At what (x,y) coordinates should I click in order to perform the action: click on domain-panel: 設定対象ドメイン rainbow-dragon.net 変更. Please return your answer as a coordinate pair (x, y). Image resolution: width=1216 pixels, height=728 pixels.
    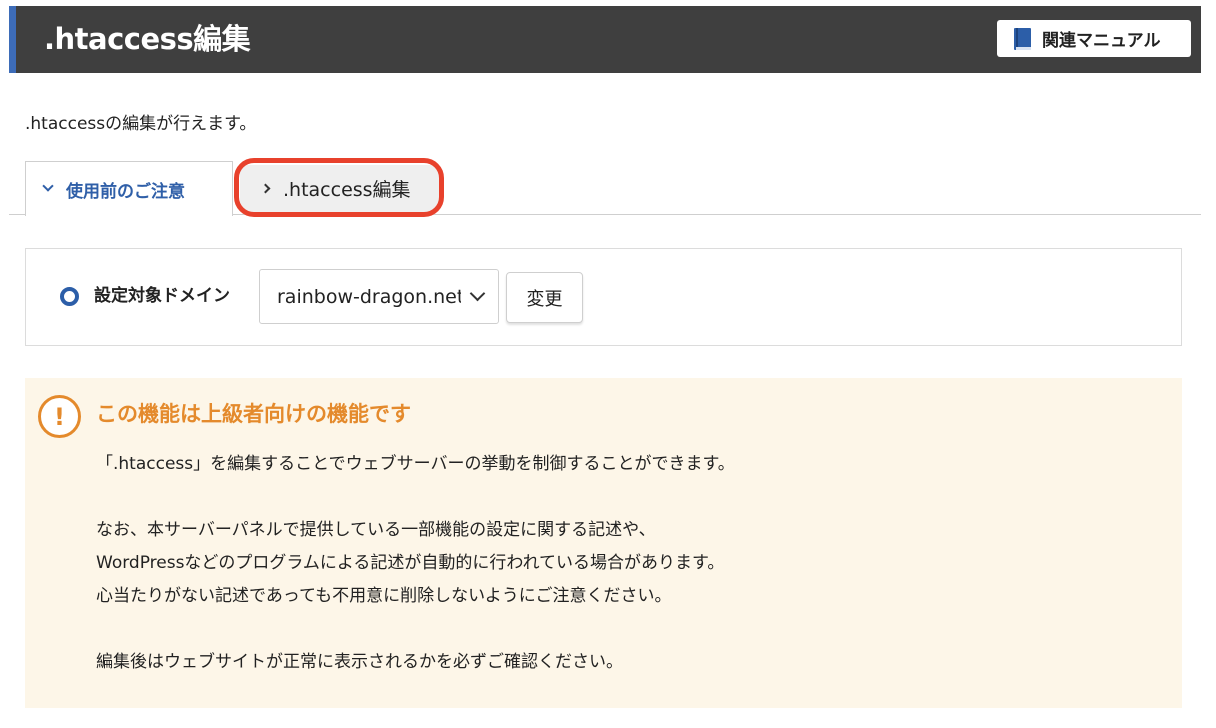
    Looking at the image, I should click on (603, 297).